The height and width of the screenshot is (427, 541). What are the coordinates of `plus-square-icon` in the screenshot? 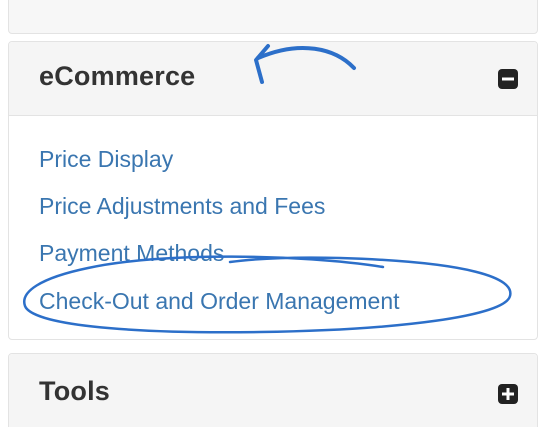 It's located at (508, 394).